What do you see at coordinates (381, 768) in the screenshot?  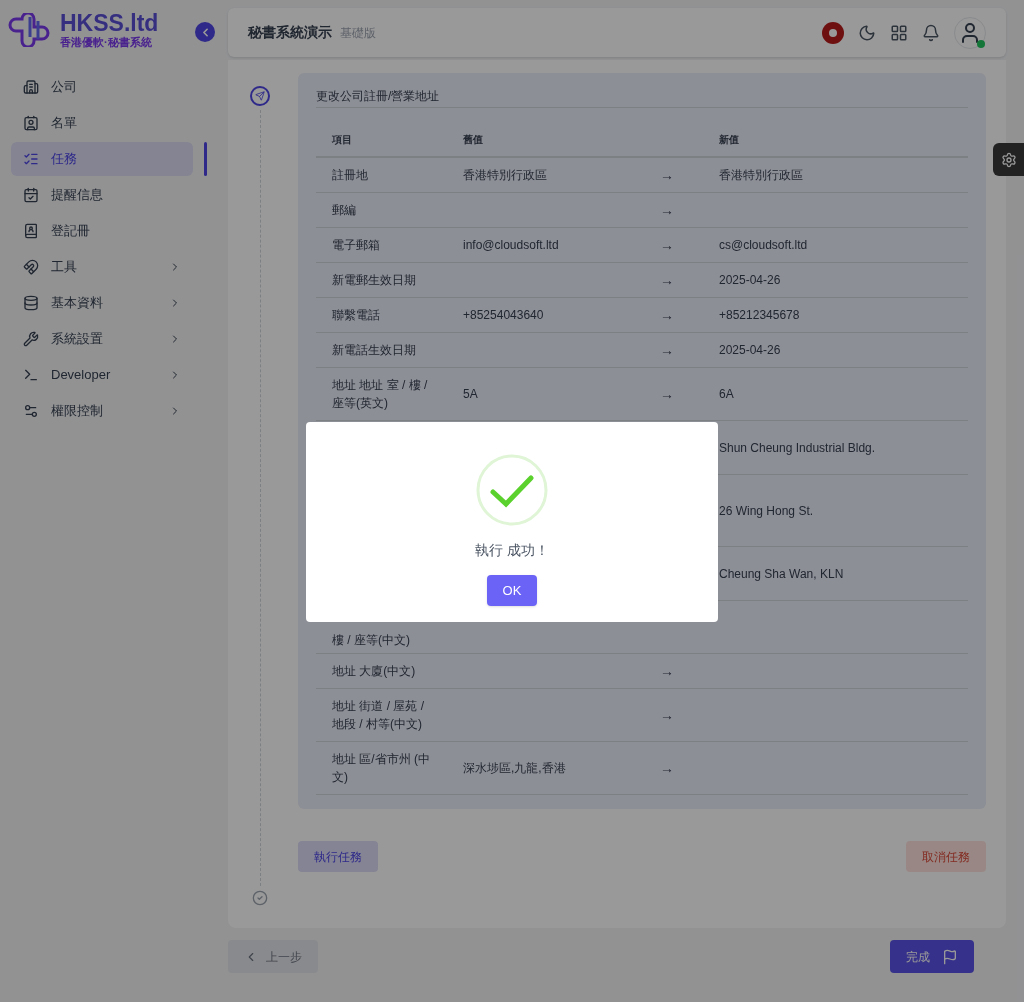 I see `table-cell: 地址 區/省市州 (中文)` at bounding box center [381, 768].